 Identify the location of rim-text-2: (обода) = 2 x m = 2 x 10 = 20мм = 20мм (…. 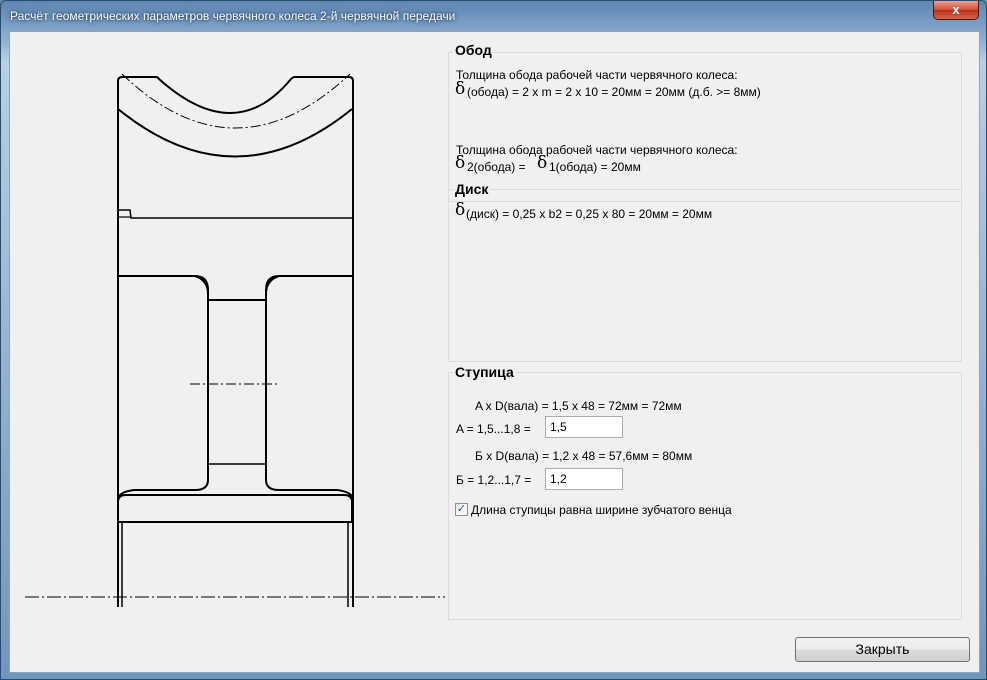
(614, 92).